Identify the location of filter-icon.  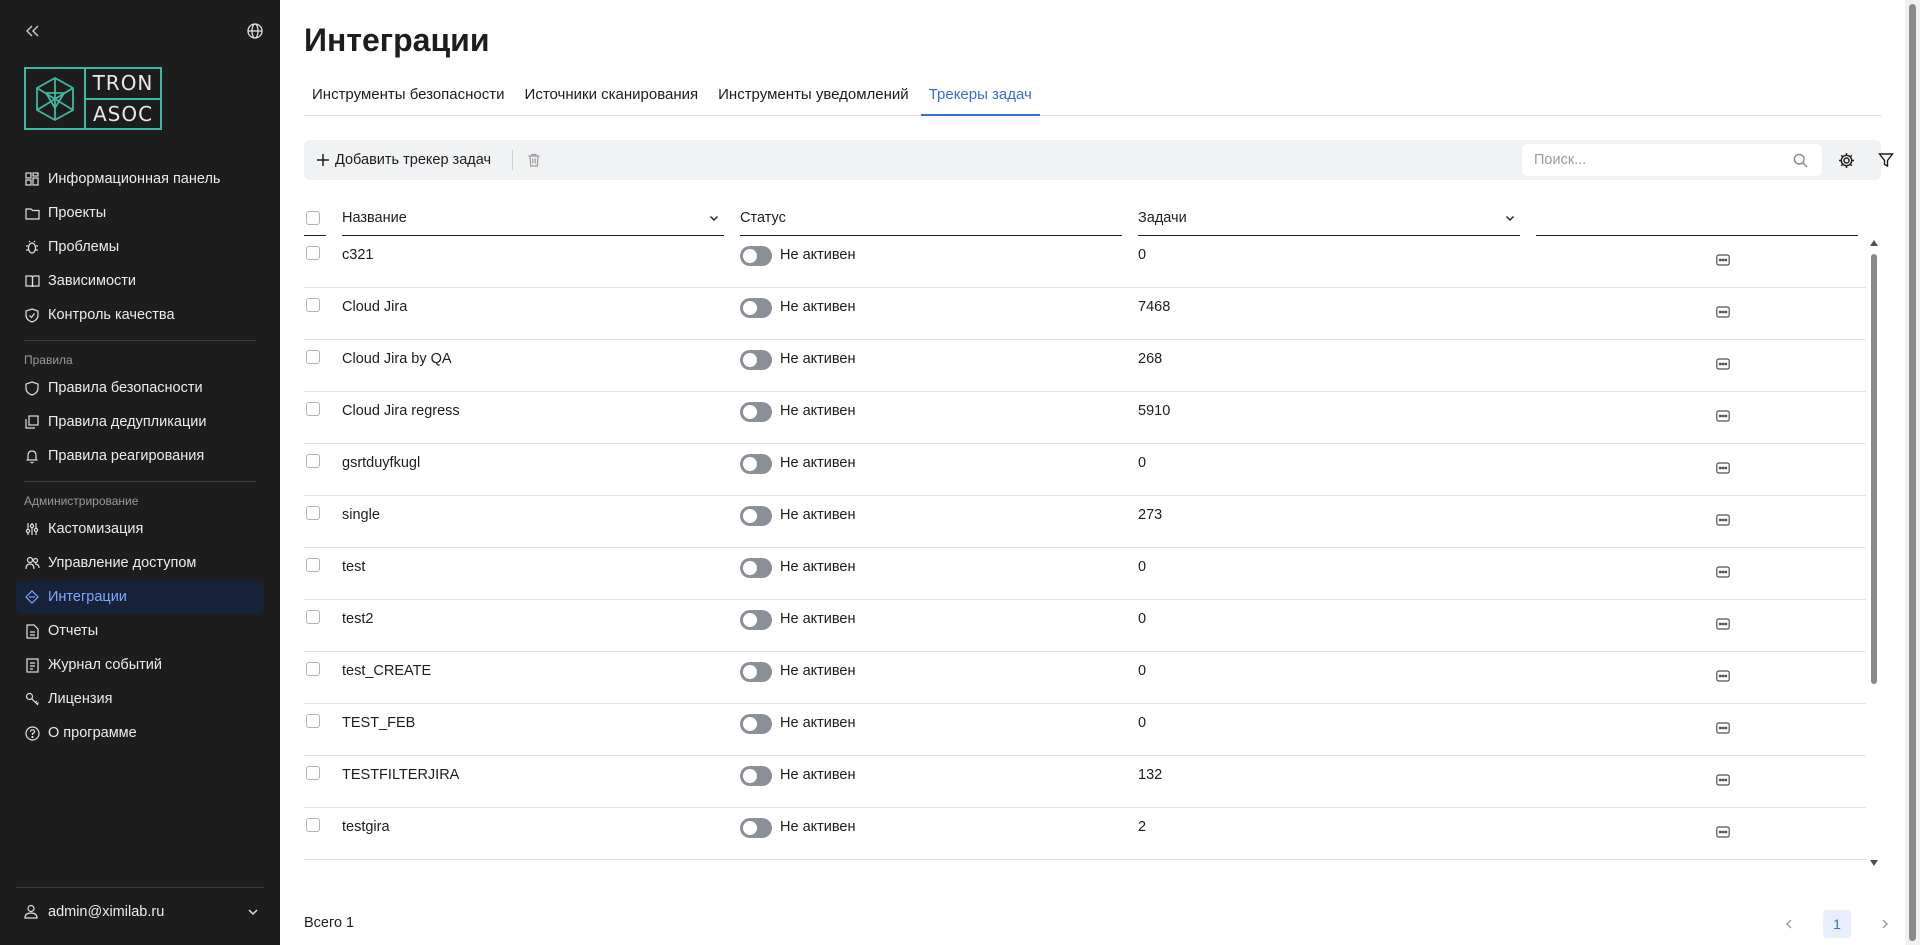
(1886, 160).